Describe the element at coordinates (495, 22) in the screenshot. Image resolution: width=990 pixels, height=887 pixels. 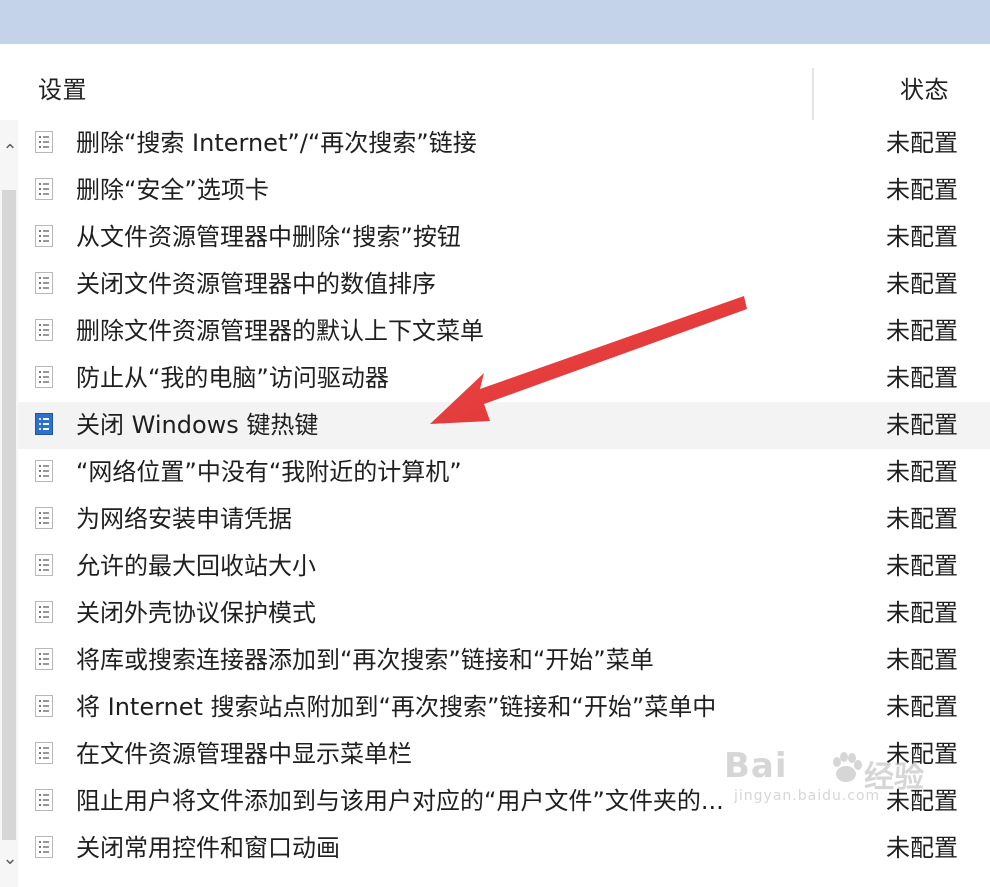
I see `window-top-band` at that location.